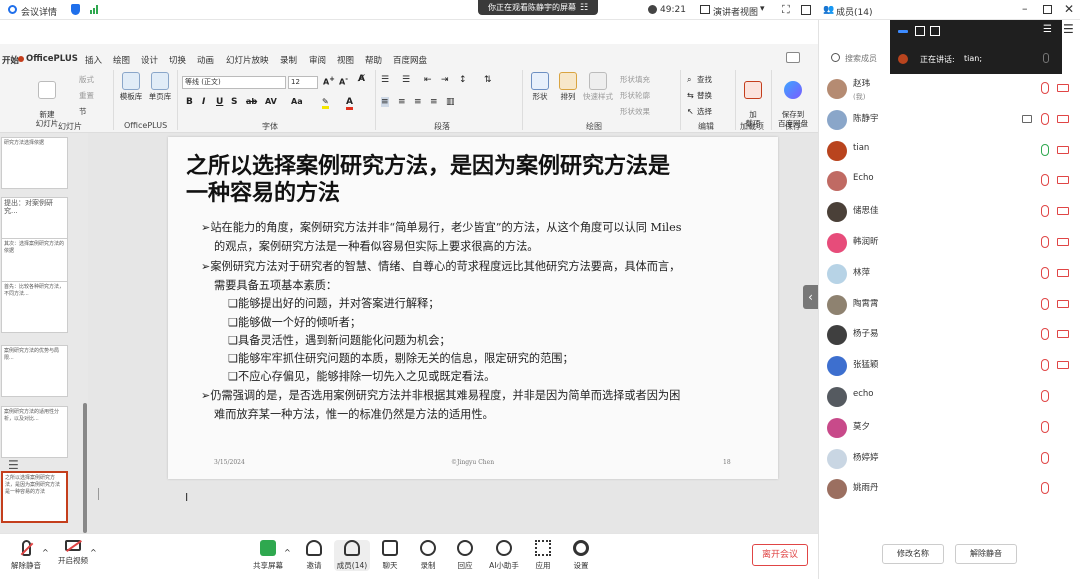  I want to click on shadow-icon: S, so click(234, 102).